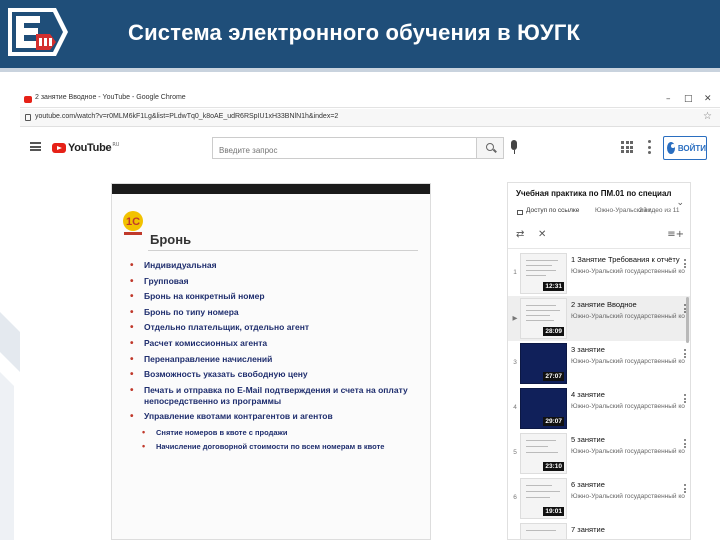 The image size is (720, 540). What do you see at coordinates (38, 32) in the screenshot?
I see `college-logo` at bounding box center [38, 32].